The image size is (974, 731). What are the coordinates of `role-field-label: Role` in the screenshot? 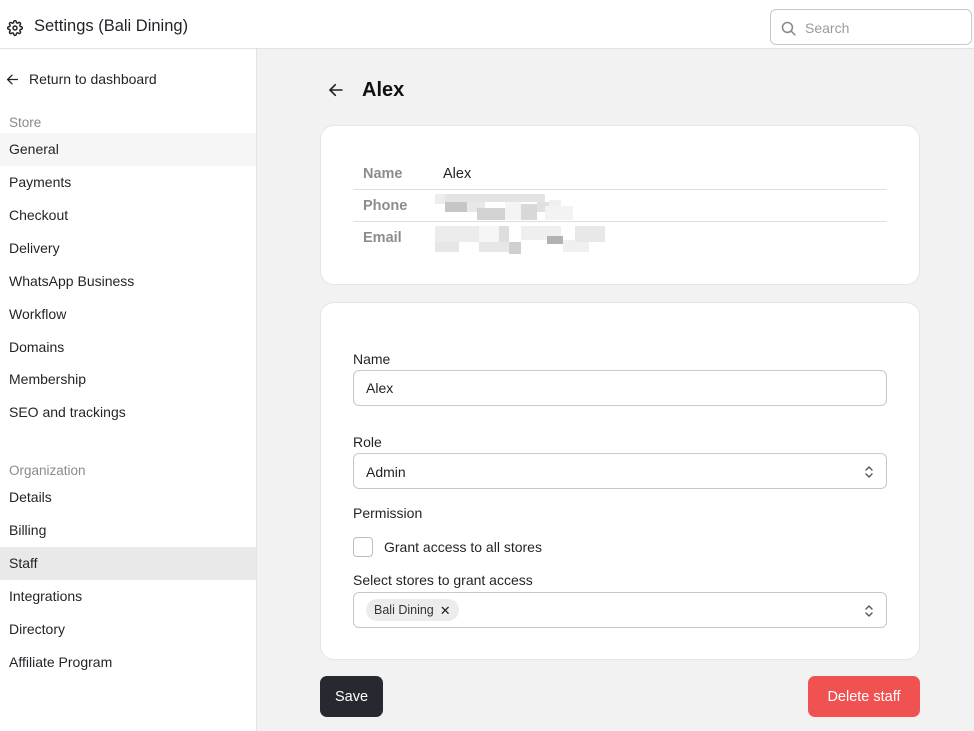 It's located at (367, 442).